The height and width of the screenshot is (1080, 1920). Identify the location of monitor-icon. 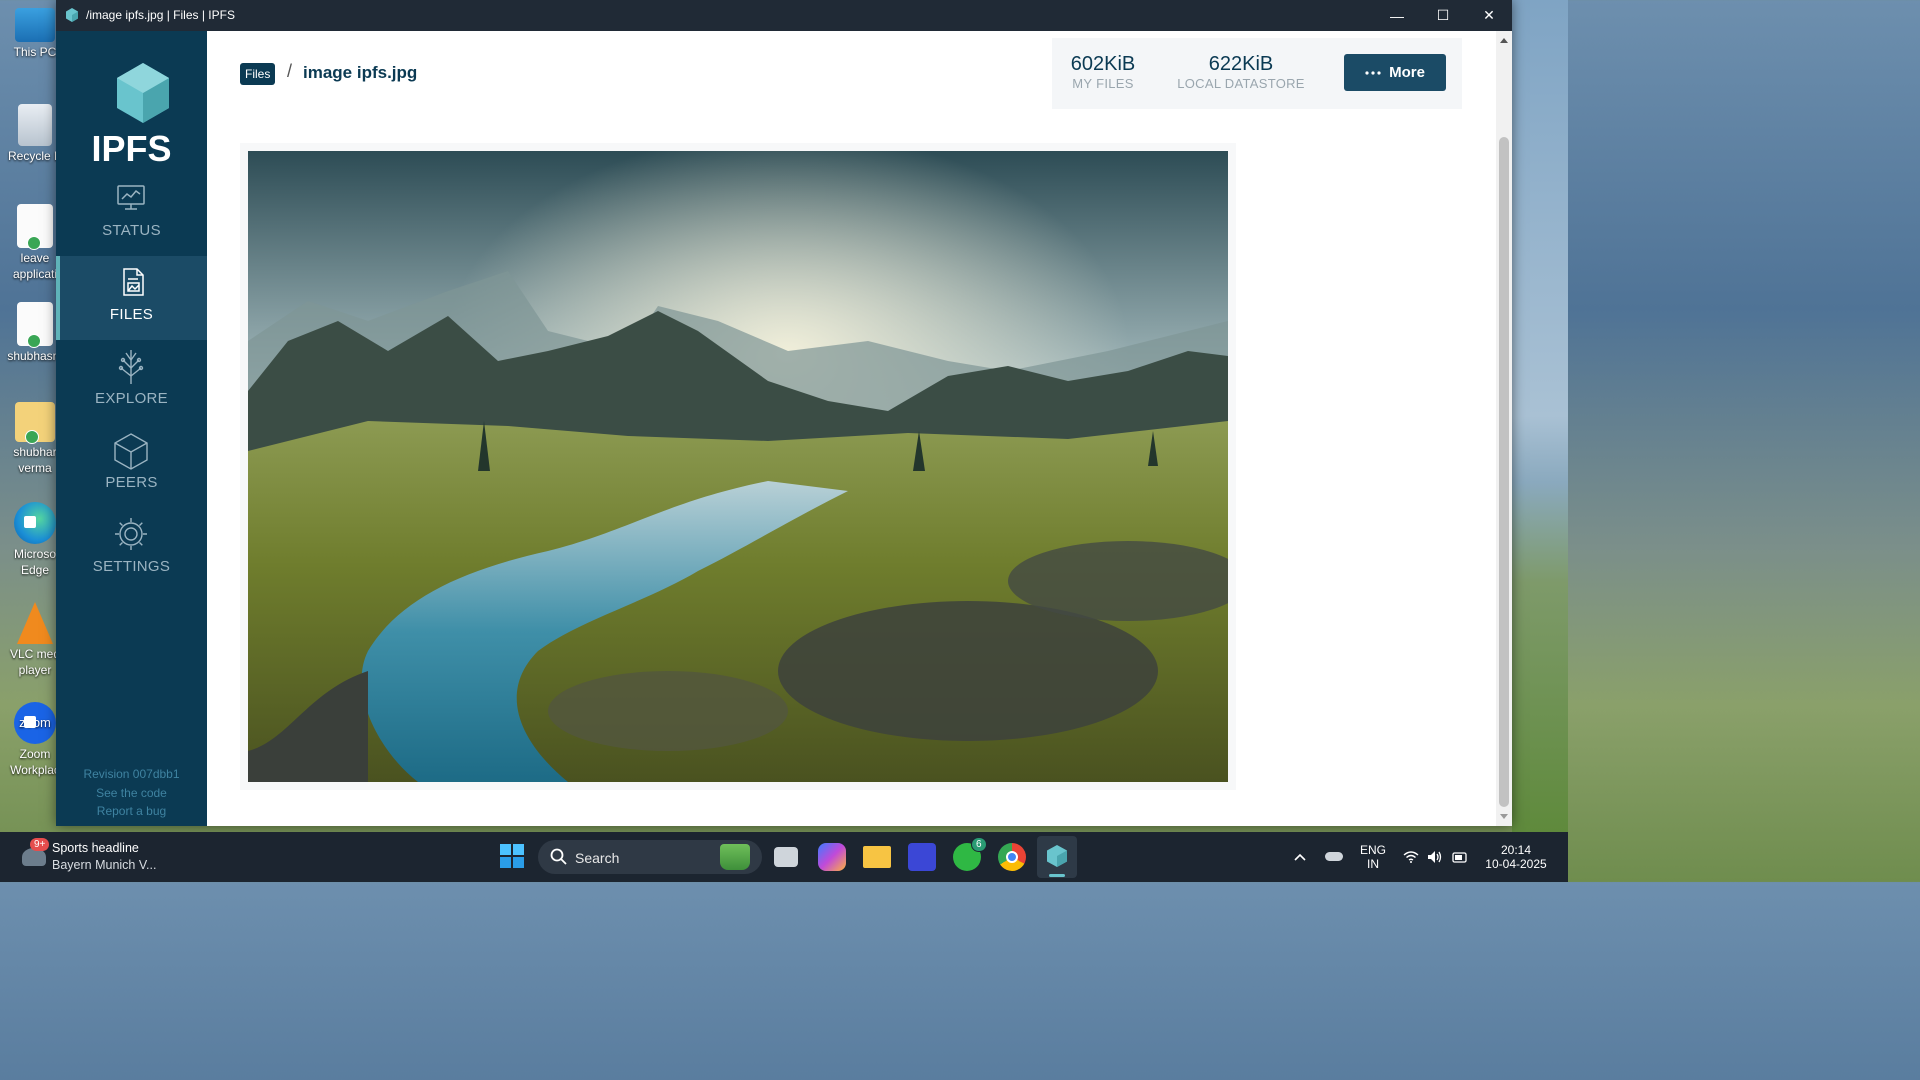
(35, 25).